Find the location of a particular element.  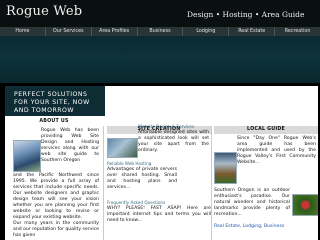

nav-area-profiles: Area Profiles is located at coordinates (115, 31).